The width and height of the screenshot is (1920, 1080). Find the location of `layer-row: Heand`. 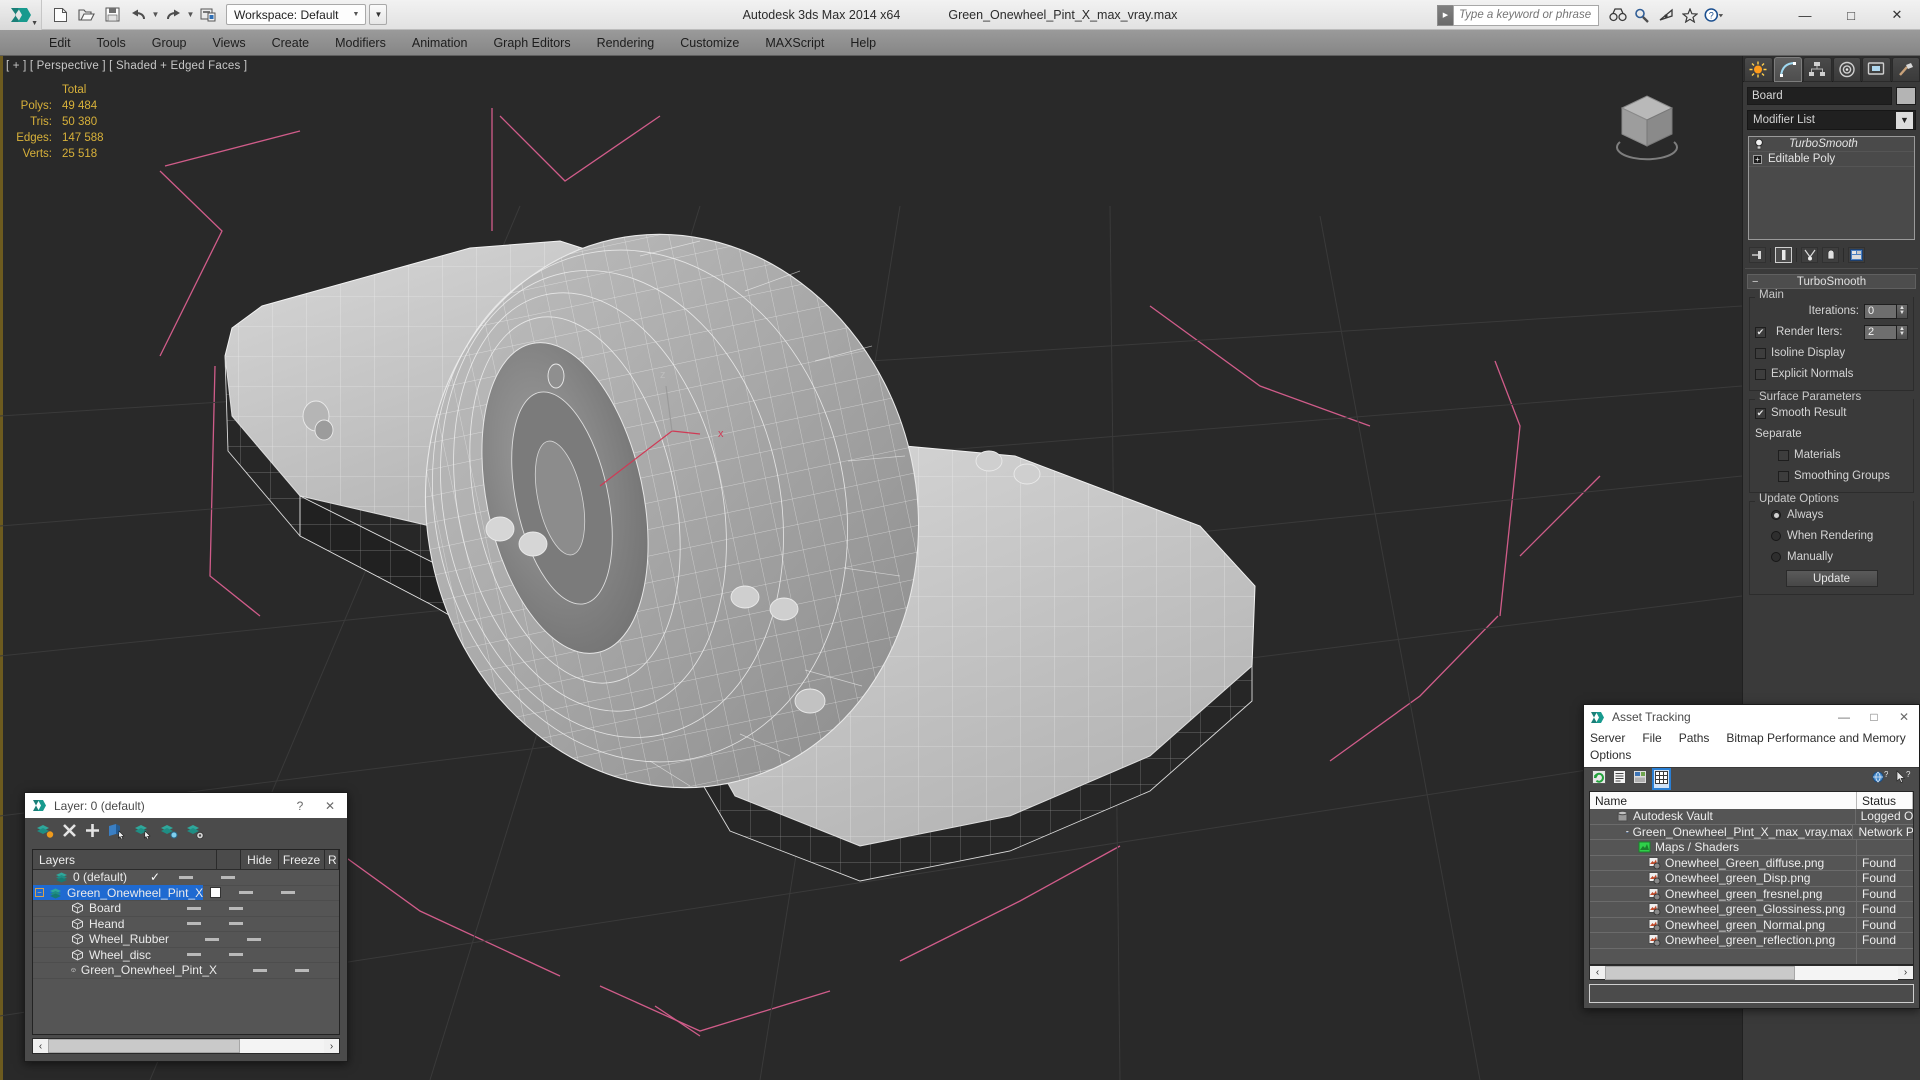

layer-row: Heand is located at coordinates (186, 924).